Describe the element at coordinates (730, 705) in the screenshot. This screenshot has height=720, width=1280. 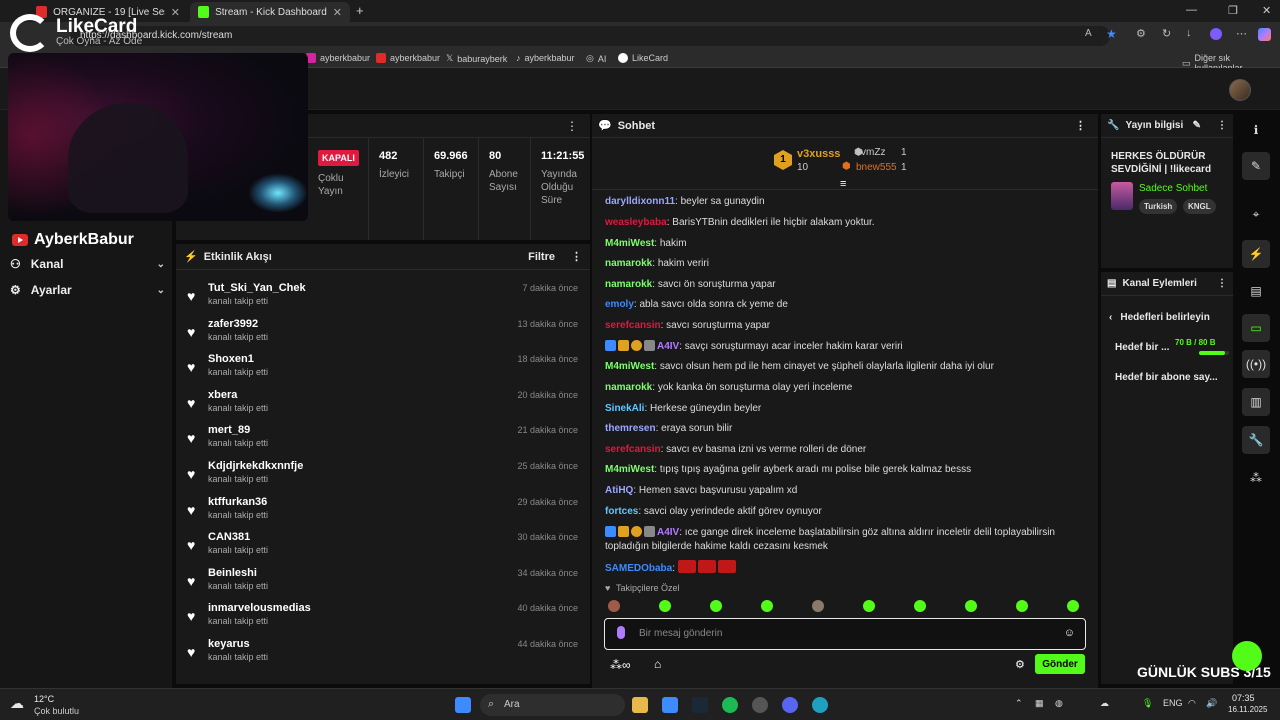
I see `spotify-icon` at that location.